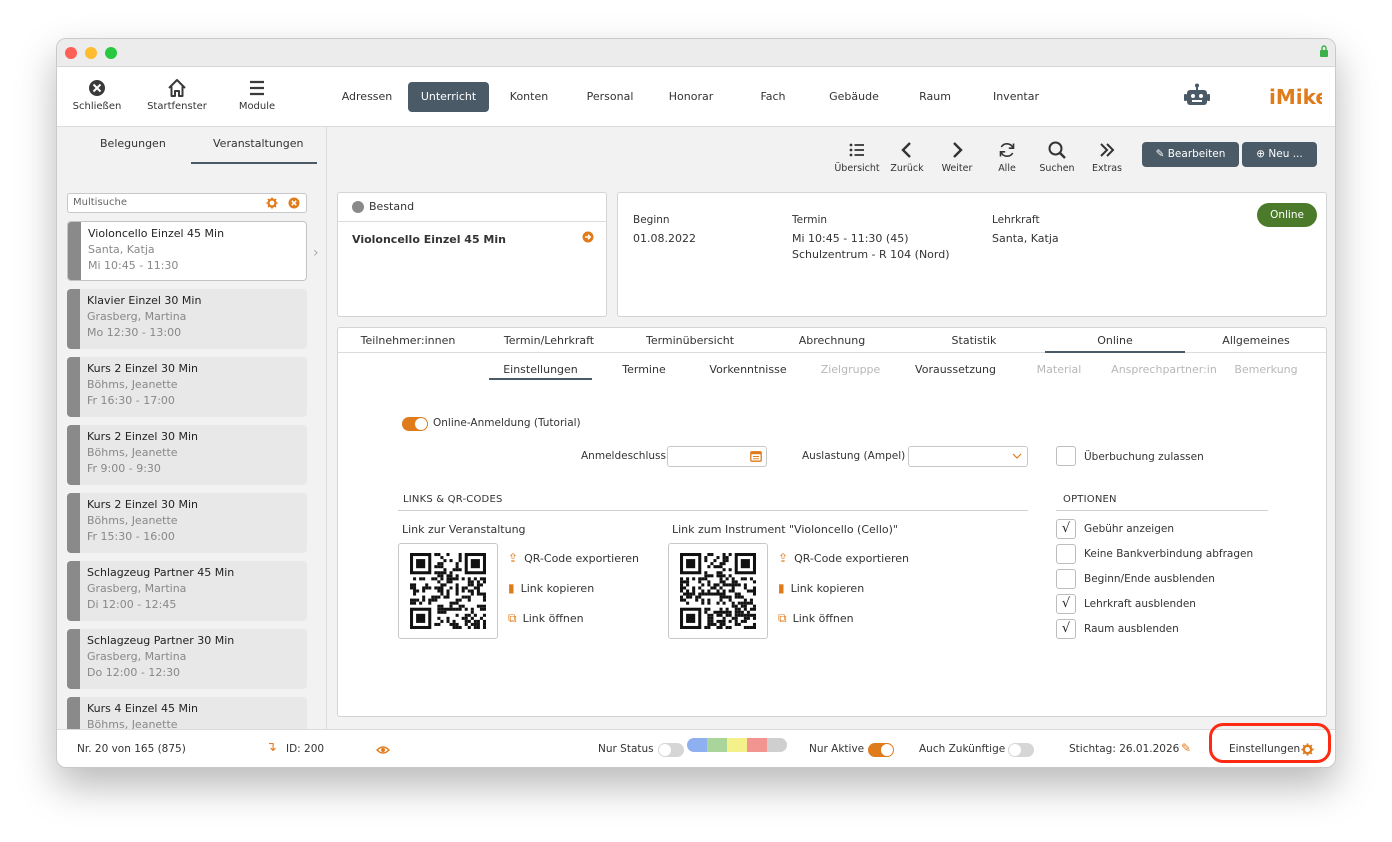  I want to click on nav-raum: Raum, so click(935, 97).